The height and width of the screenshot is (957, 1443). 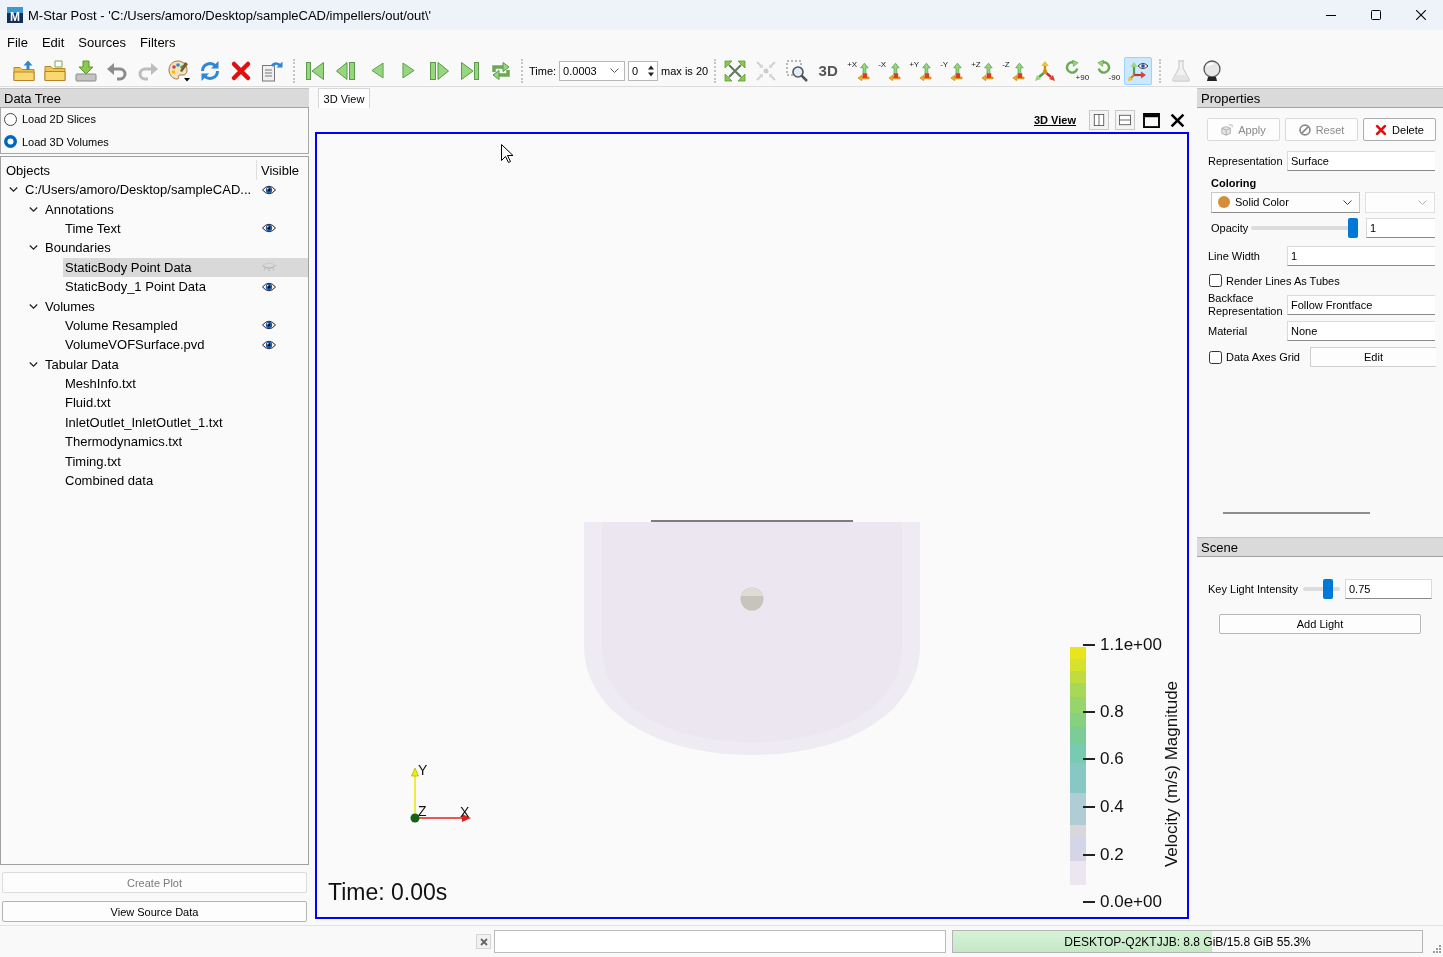 I want to click on palette-icon, so click(x=179, y=70).